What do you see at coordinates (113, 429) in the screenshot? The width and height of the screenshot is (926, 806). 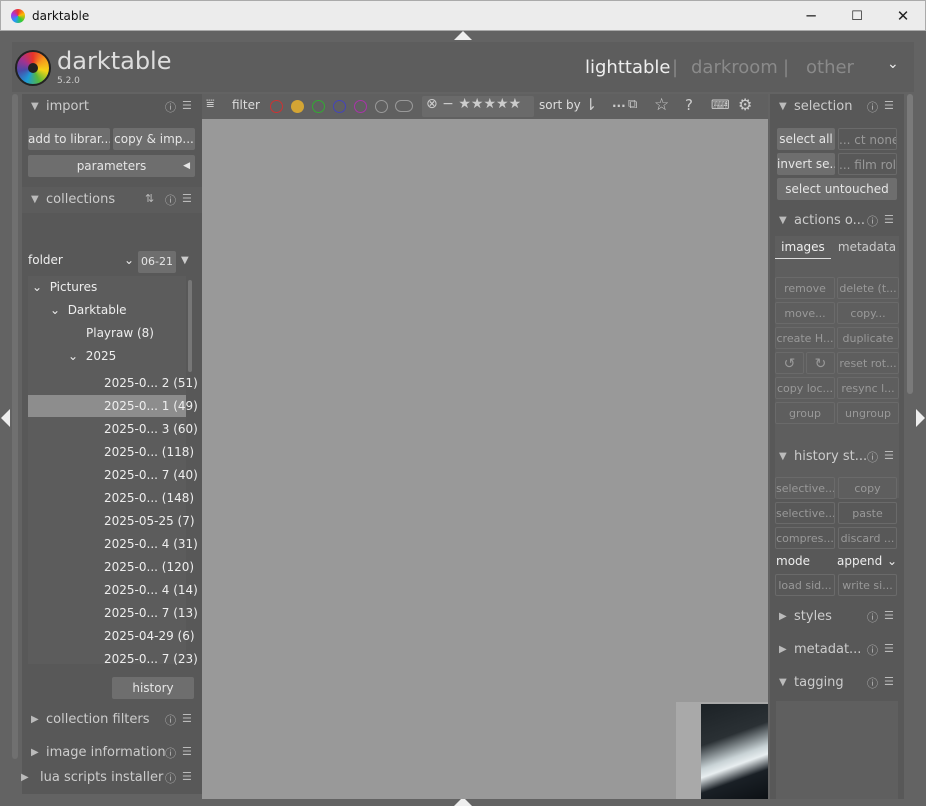 I see `collection-list-item: 2025-0... 3 (60)` at bounding box center [113, 429].